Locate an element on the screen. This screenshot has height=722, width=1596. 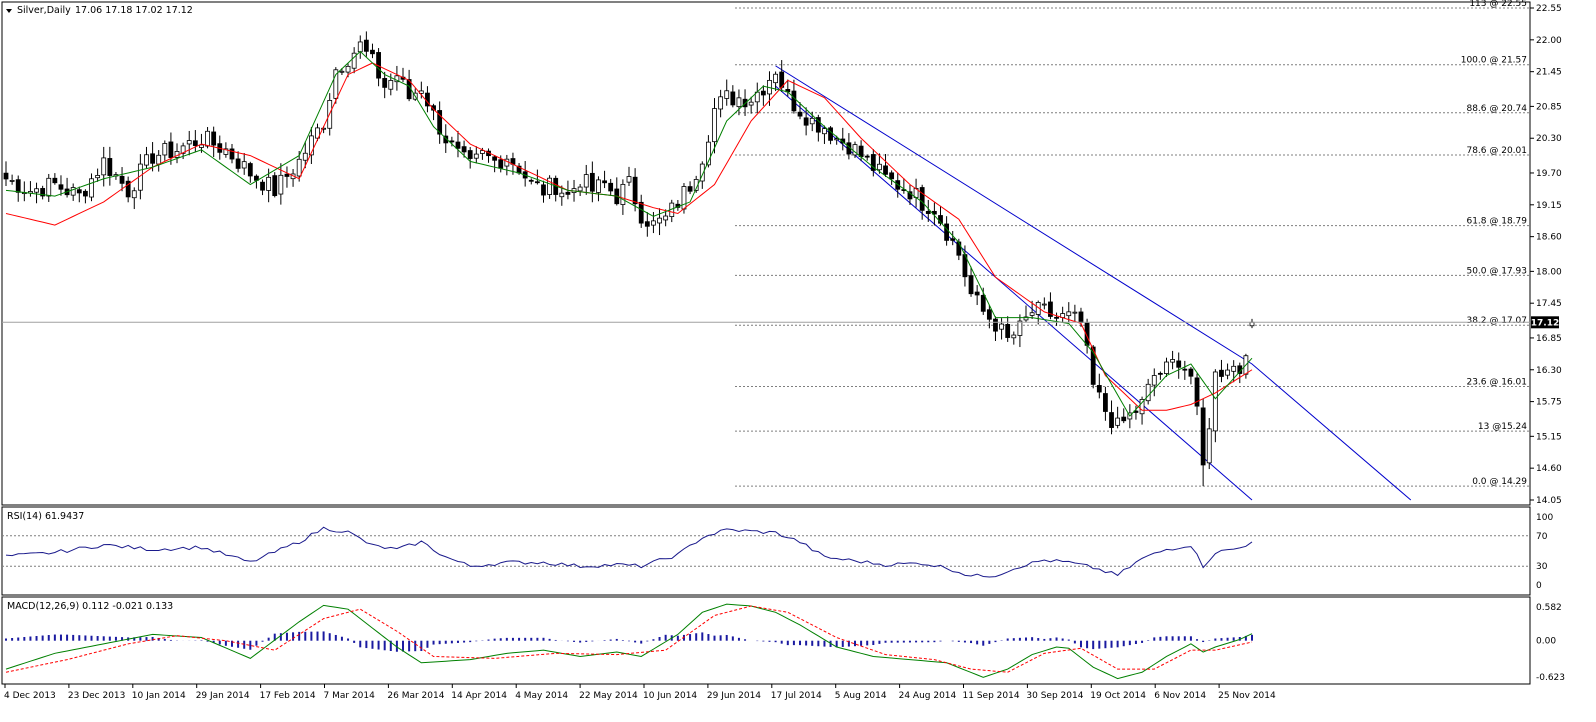
fib-label: 0.0 @ 14.29 is located at coordinates (1499, 482).